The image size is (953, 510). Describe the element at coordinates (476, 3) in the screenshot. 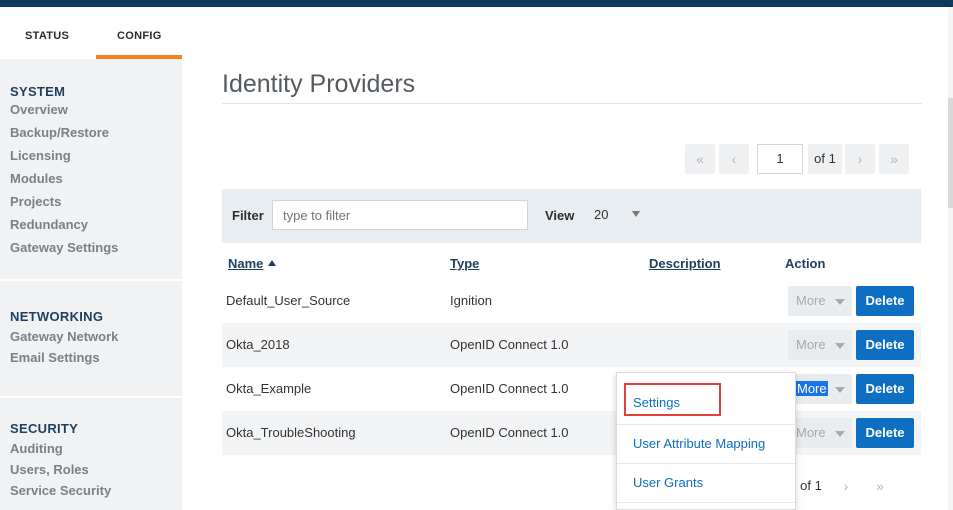

I see `top-bar` at that location.